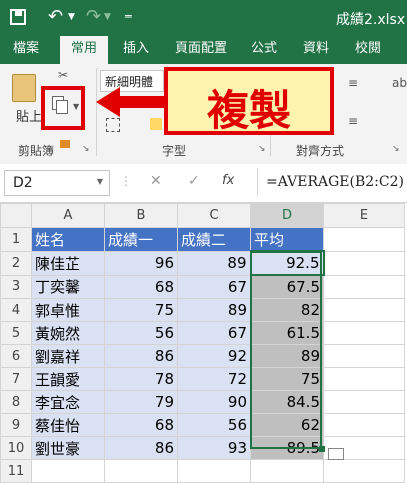 The height and width of the screenshot is (483, 407). What do you see at coordinates (194, 181) in the screenshot?
I see `enter-icon: ✓` at bounding box center [194, 181].